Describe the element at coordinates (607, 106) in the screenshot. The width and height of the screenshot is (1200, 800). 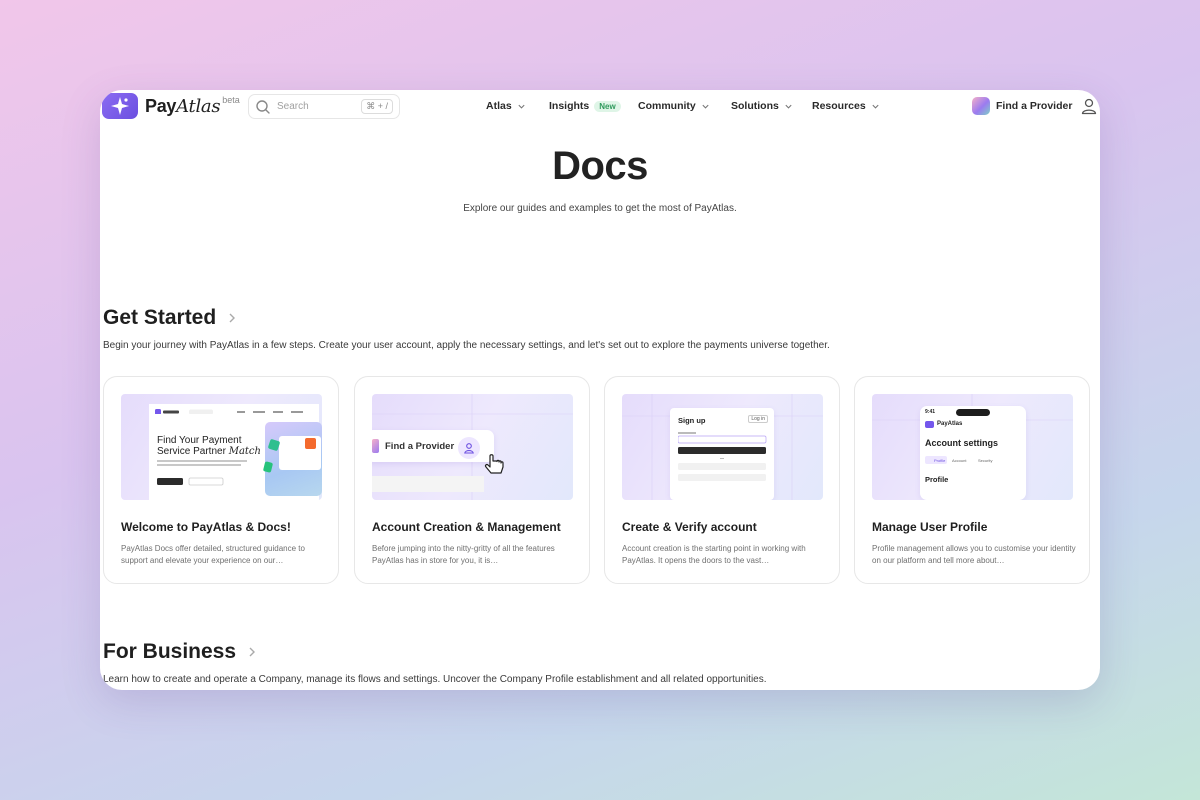
I see `new-badge: New` at that location.